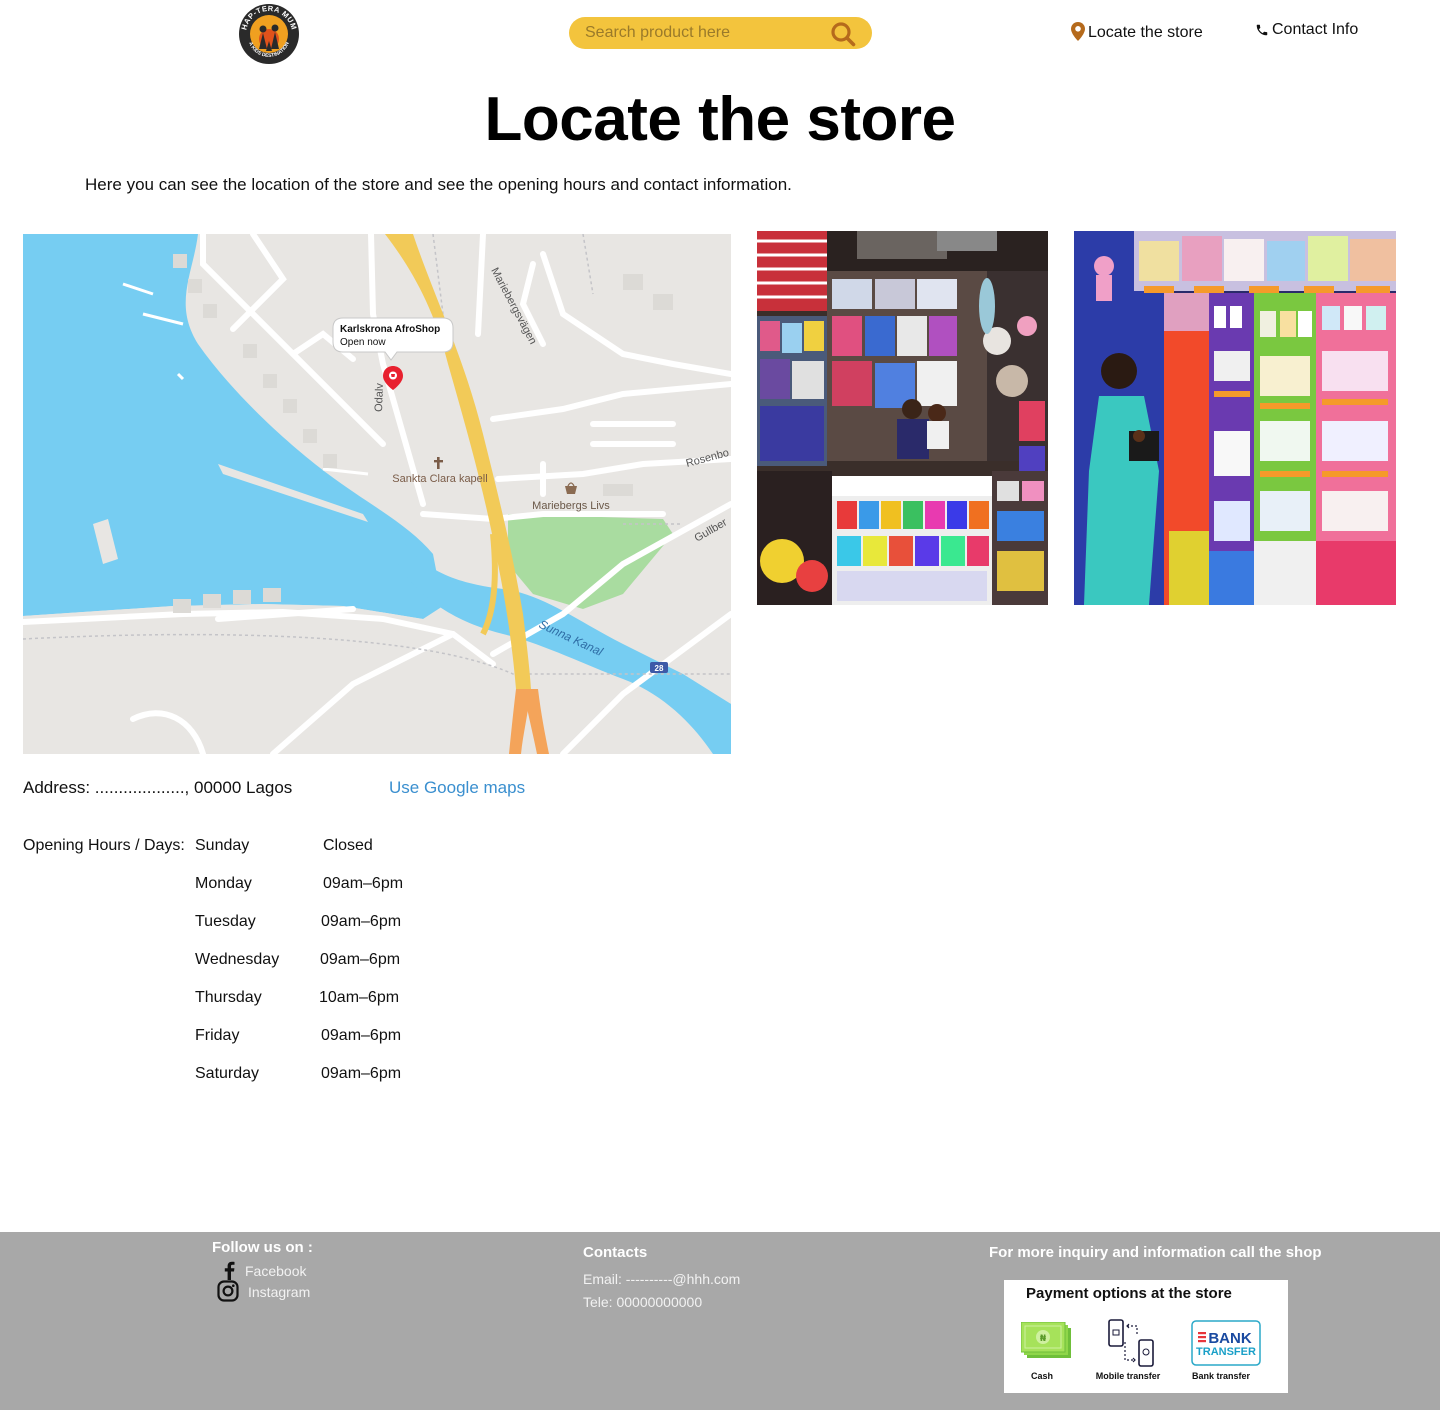  What do you see at coordinates (229, 1270) in the screenshot?
I see `facebook-icon` at bounding box center [229, 1270].